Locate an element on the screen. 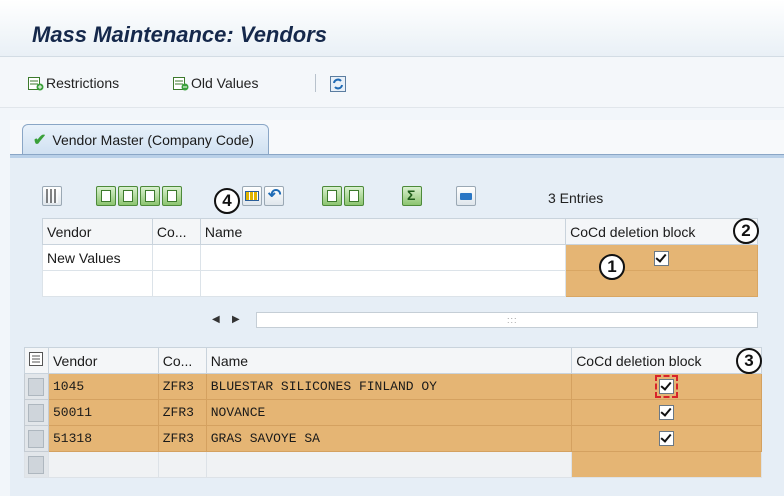  table-row: 51318 ZFR3 GRAS SAVOYE SA is located at coordinates (393, 438).